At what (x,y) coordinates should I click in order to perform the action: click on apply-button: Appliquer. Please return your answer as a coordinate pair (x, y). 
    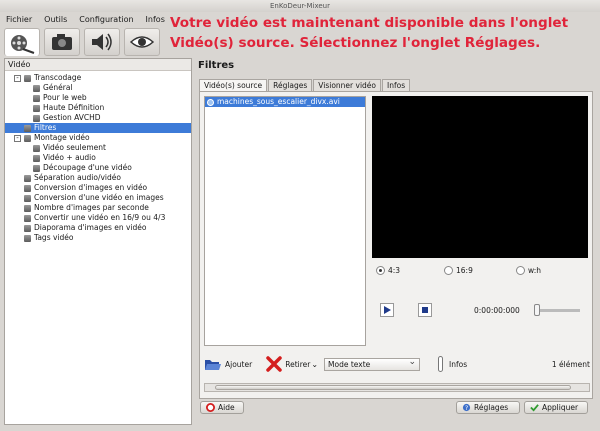
    Looking at the image, I should click on (556, 407).